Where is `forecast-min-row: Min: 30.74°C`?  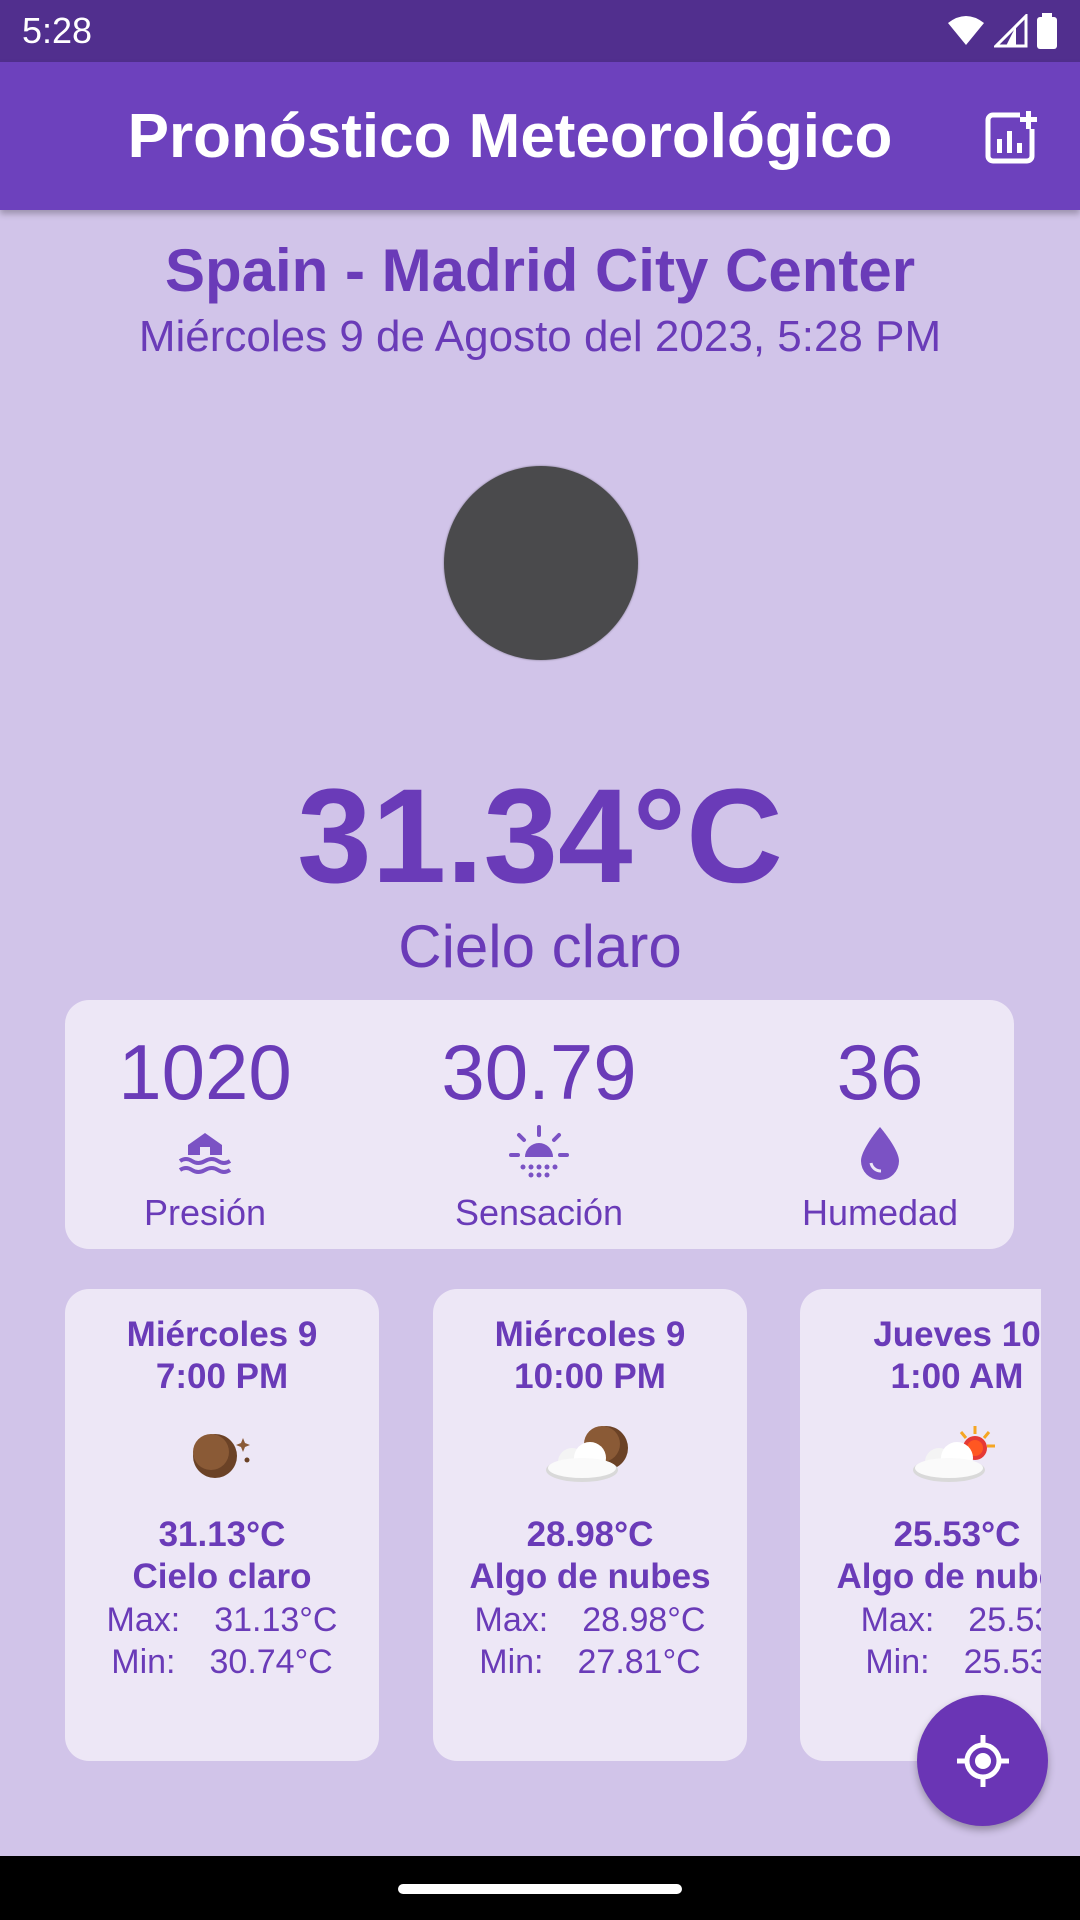
forecast-min-row: Min: 30.74°C is located at coordinates (222, 1662).